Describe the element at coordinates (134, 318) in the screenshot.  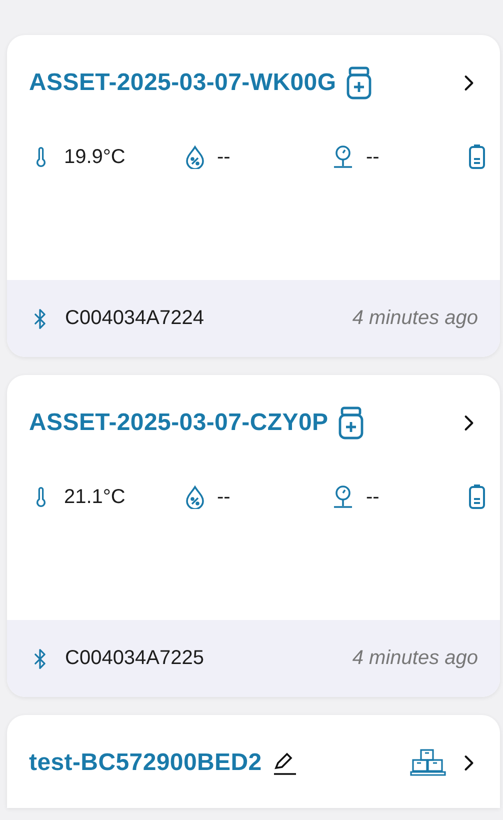
I see `device-id: C004034A7224` at that location.